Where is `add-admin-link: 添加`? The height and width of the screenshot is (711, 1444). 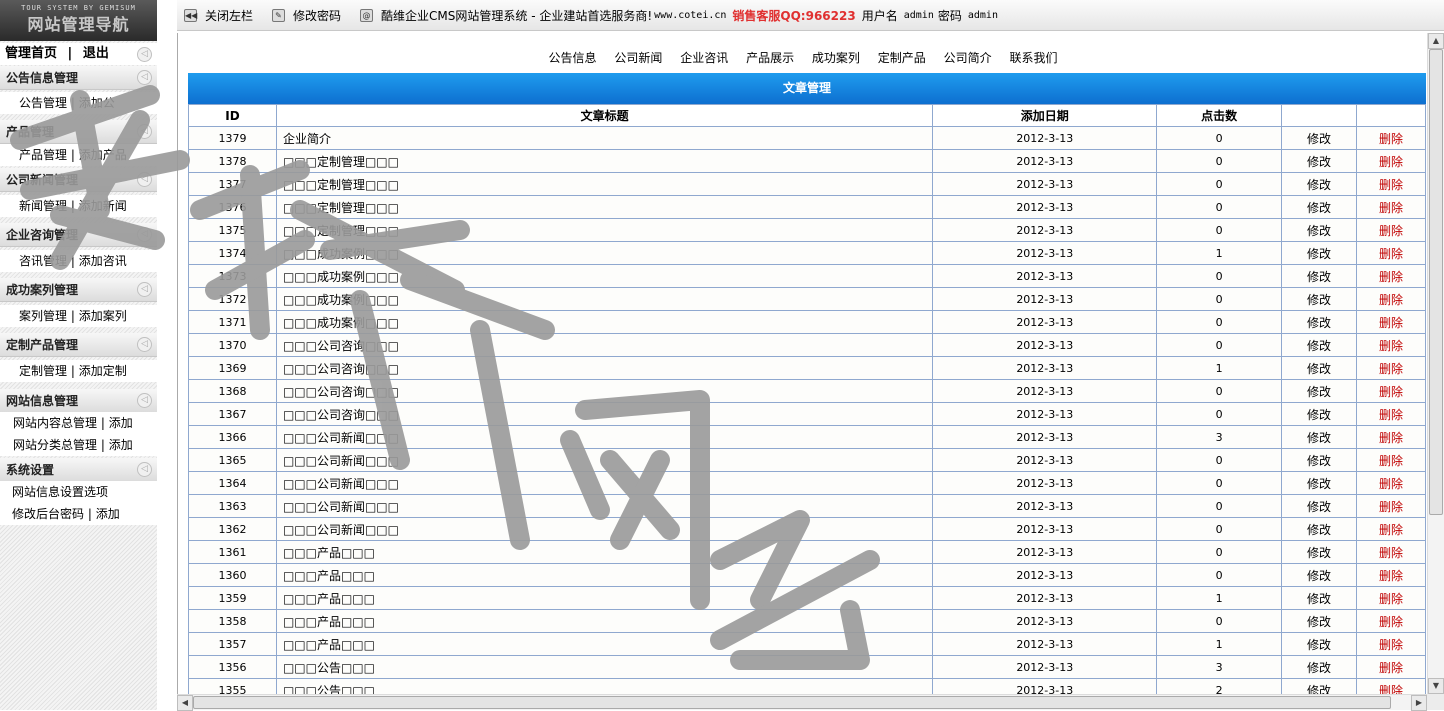
add-admin-link: 添加 is located at coordinates (108, 514).